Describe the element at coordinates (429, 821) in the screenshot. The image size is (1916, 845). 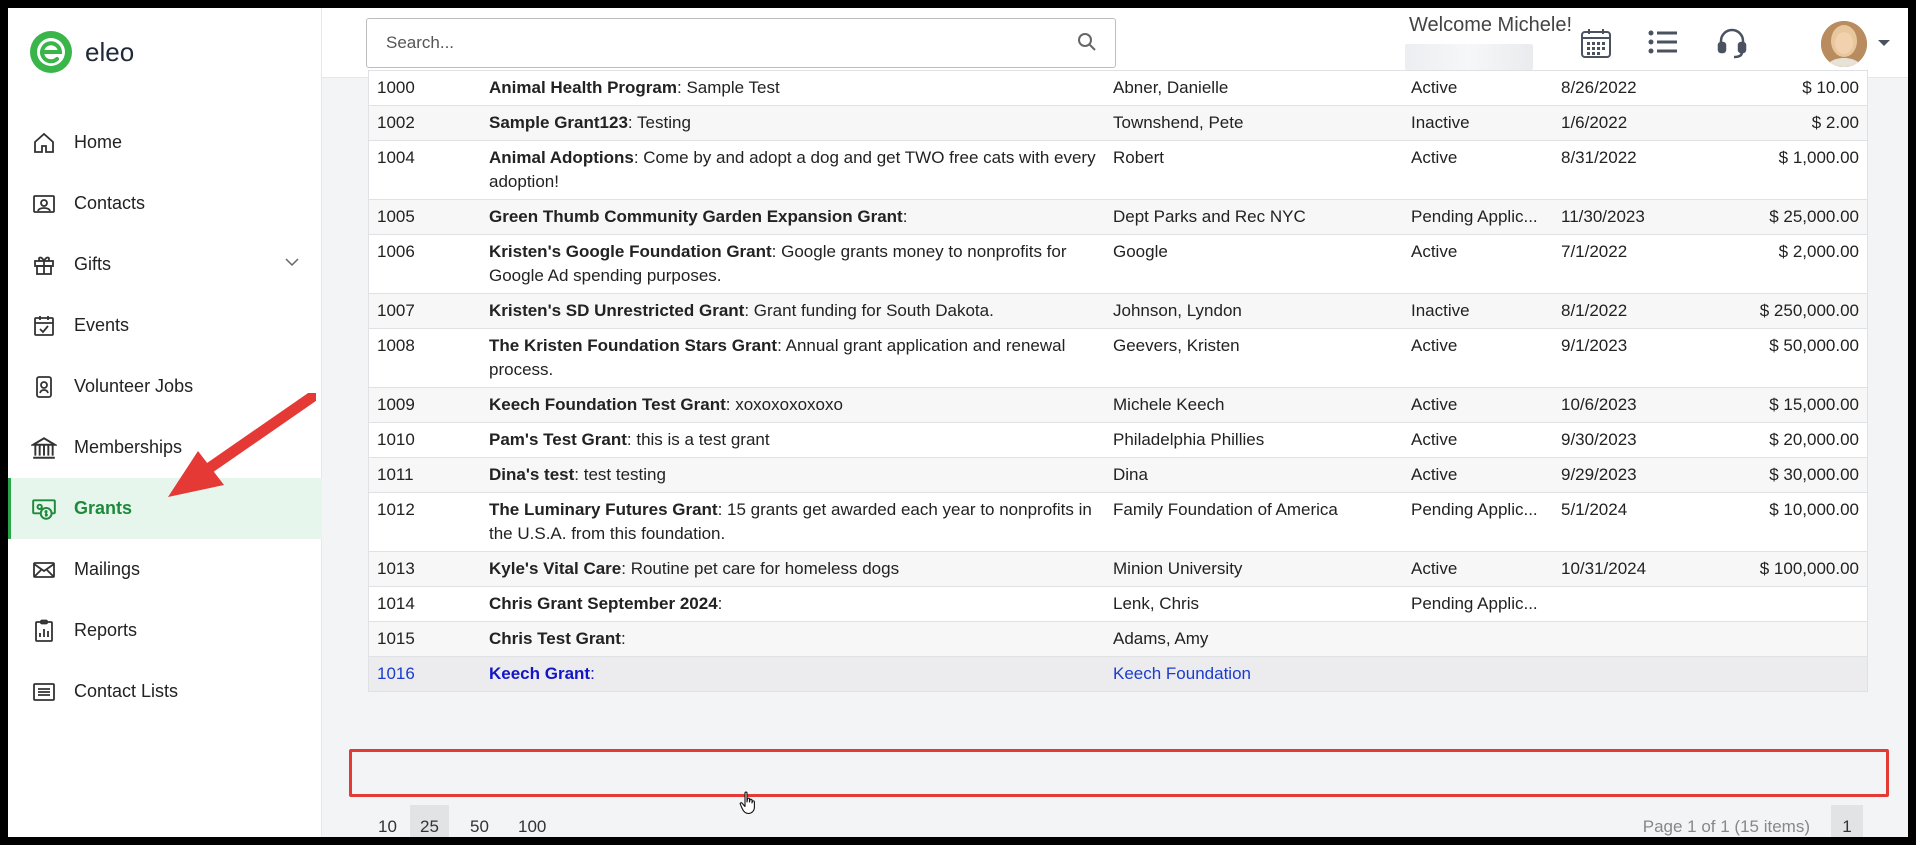
I see `page-size-25: 25` at that location.